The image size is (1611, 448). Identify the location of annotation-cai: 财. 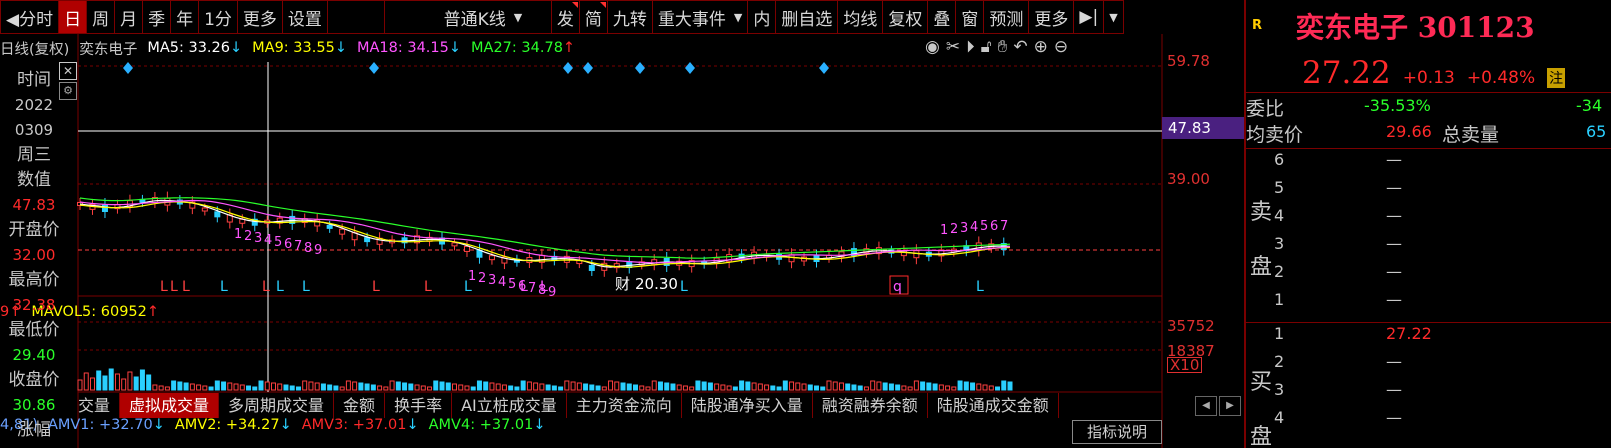
(622, 284).